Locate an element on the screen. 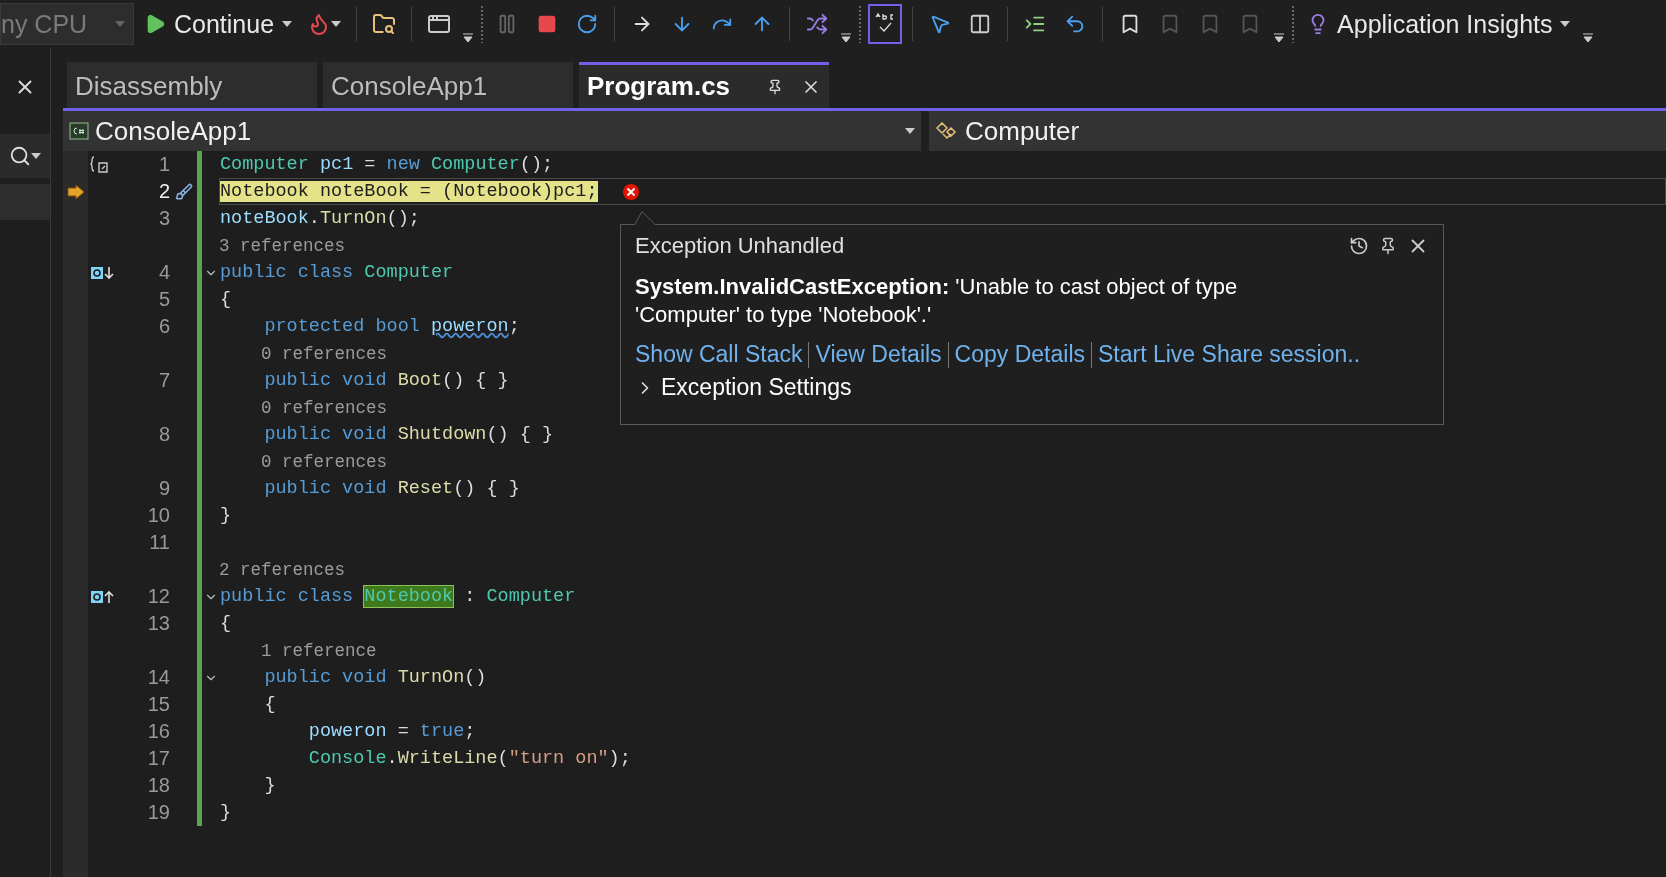 Image resolution: width=1666 pixels, height=877 pixels. line-number: 6 is located at coordinates (163, 326).